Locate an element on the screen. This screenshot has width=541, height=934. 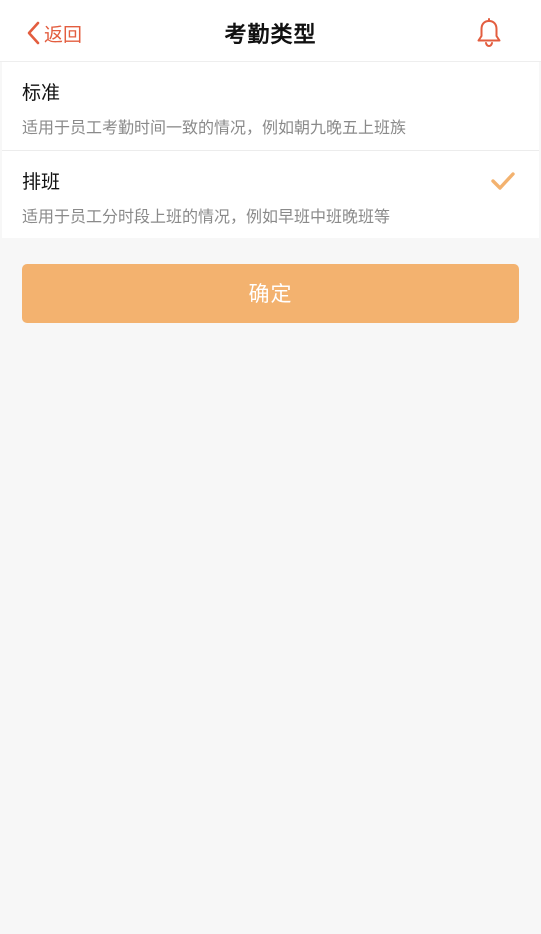
nav-bar: 返回 考勤类型 is located at coordinates (270, 31).